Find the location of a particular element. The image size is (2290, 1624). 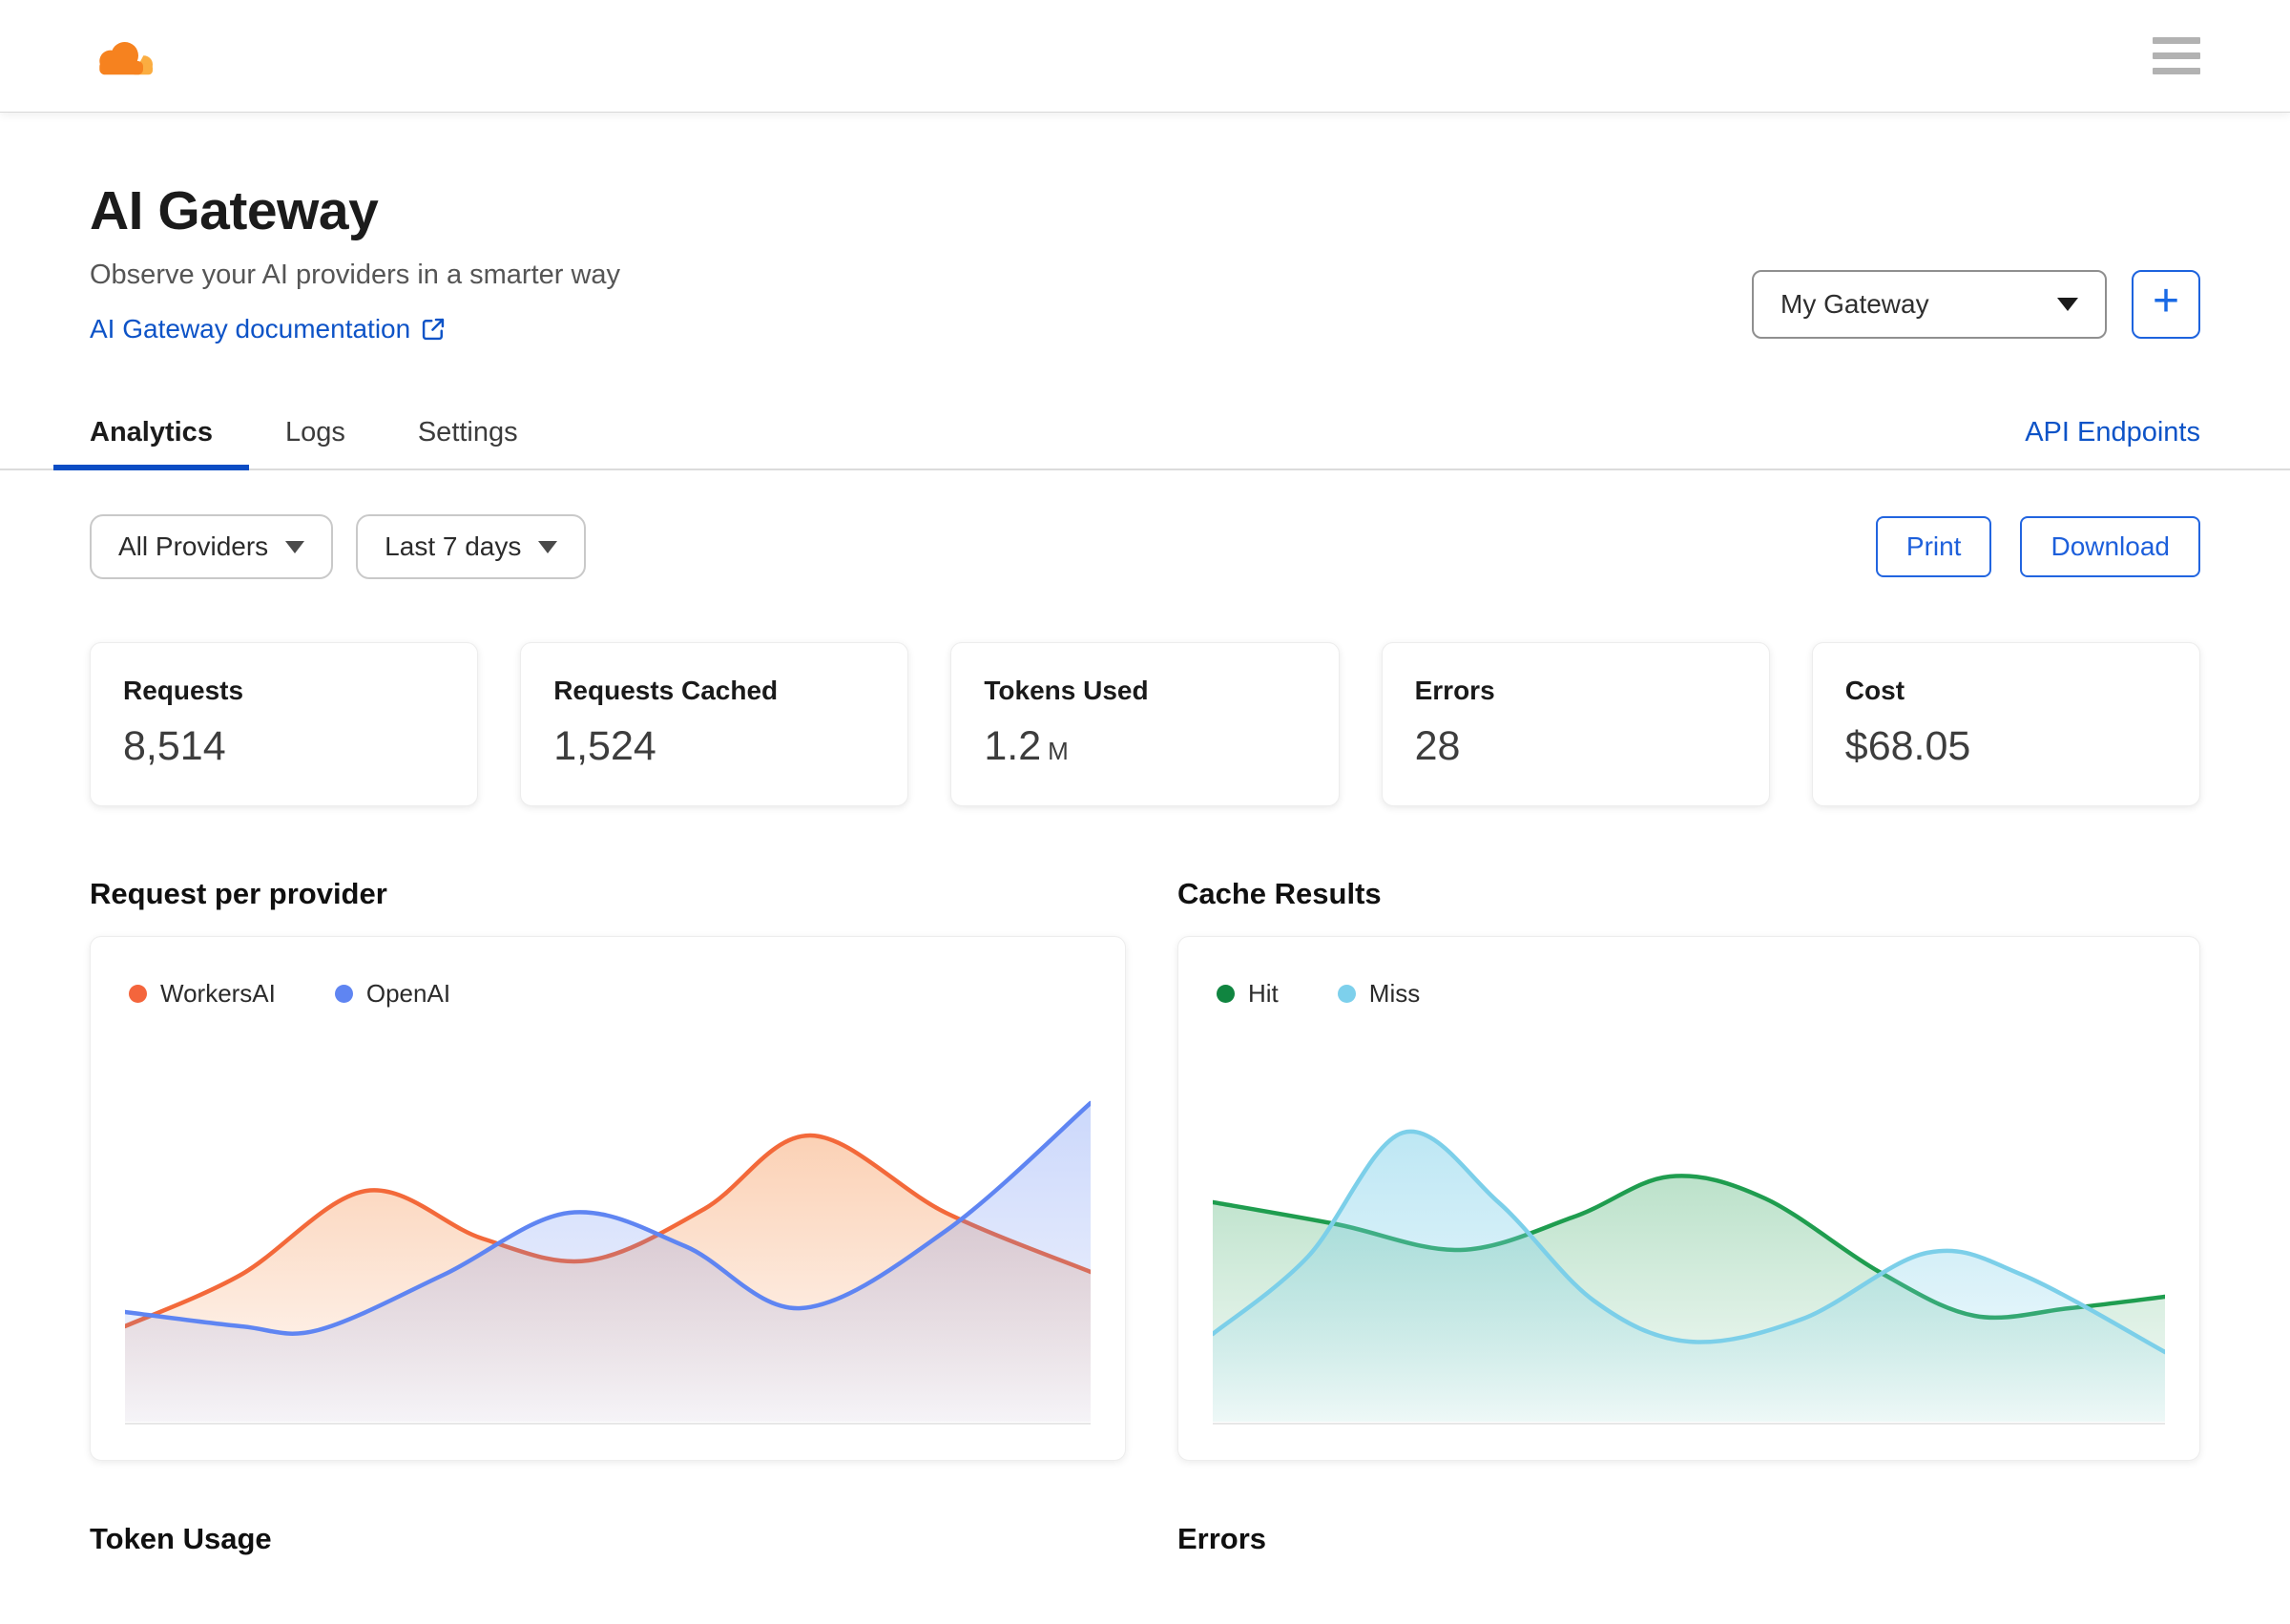

chart-legend: WorkersAI OpenAI is located at coordinates (608, 973).